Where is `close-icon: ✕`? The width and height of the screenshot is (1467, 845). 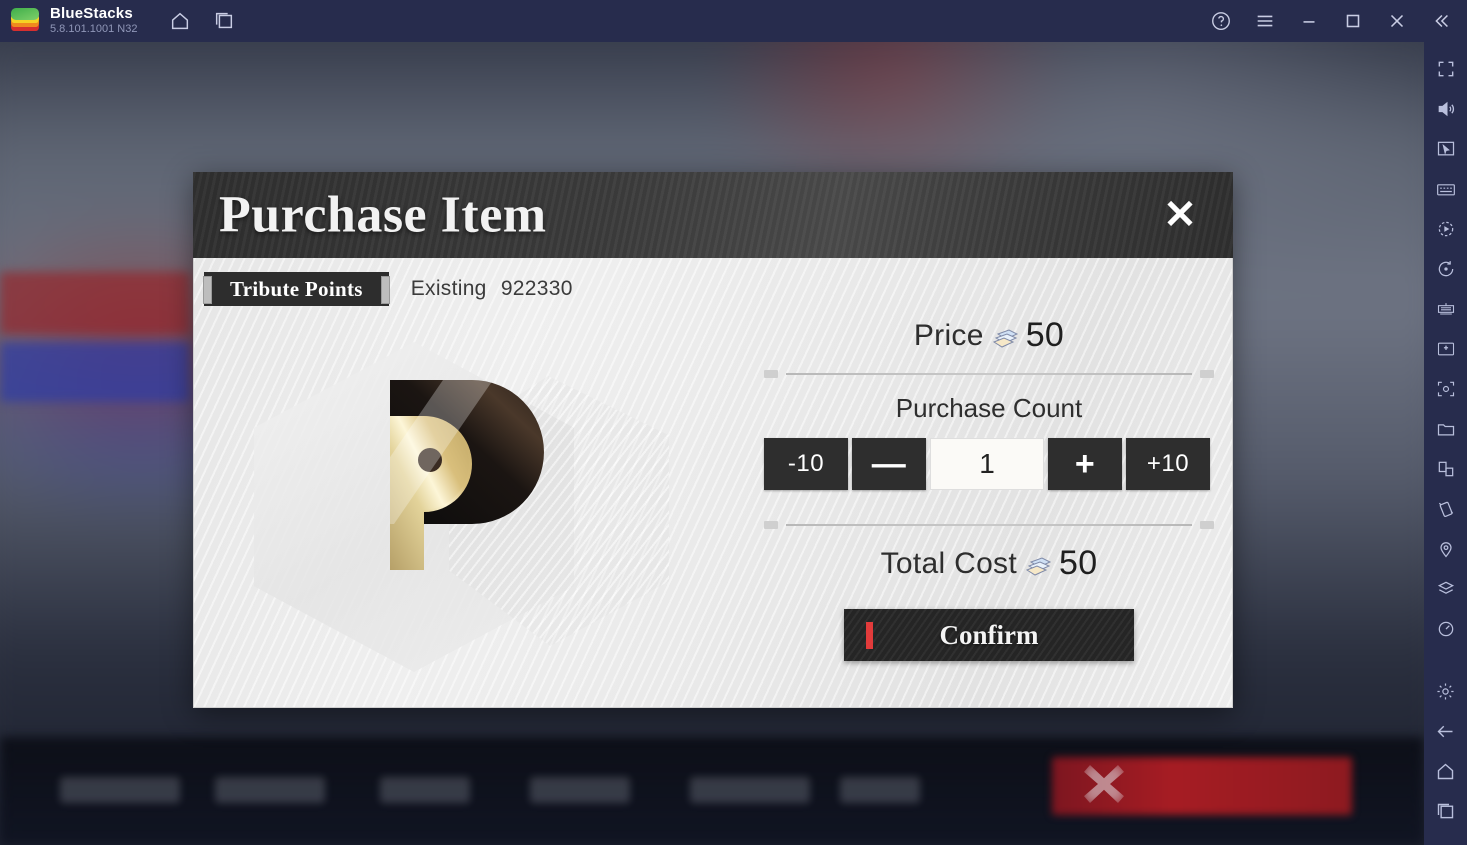 close-icon: ✕ is located at coordinates (1180, 215).